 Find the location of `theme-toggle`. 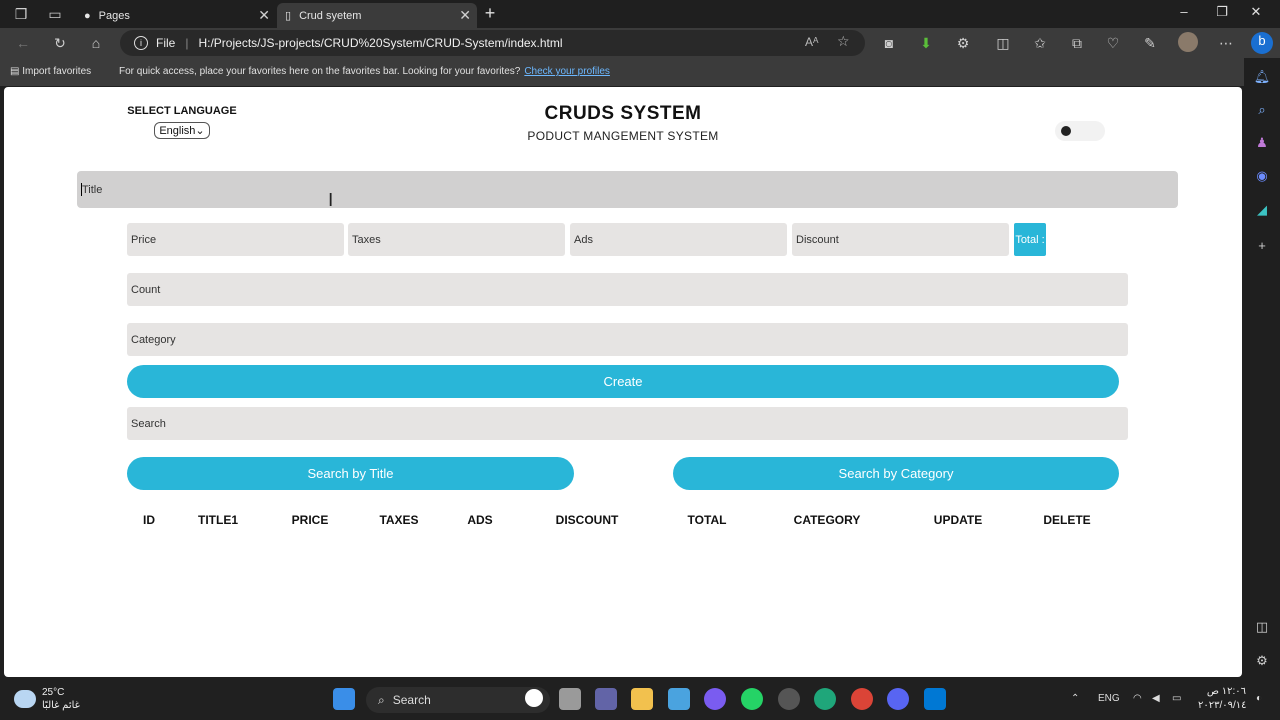

theme-toggle is located at coordinates (1080, 131).